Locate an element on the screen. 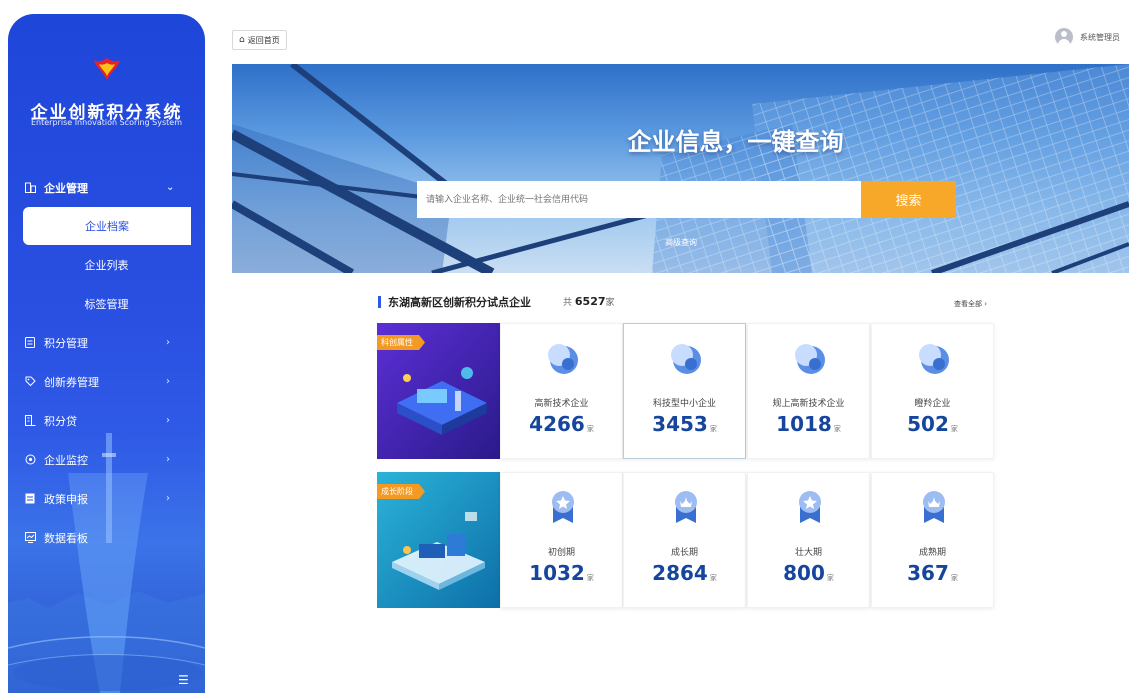  stat-card-sme: 科技型中小企业 3453 家 is located at coordinates (684, 391).